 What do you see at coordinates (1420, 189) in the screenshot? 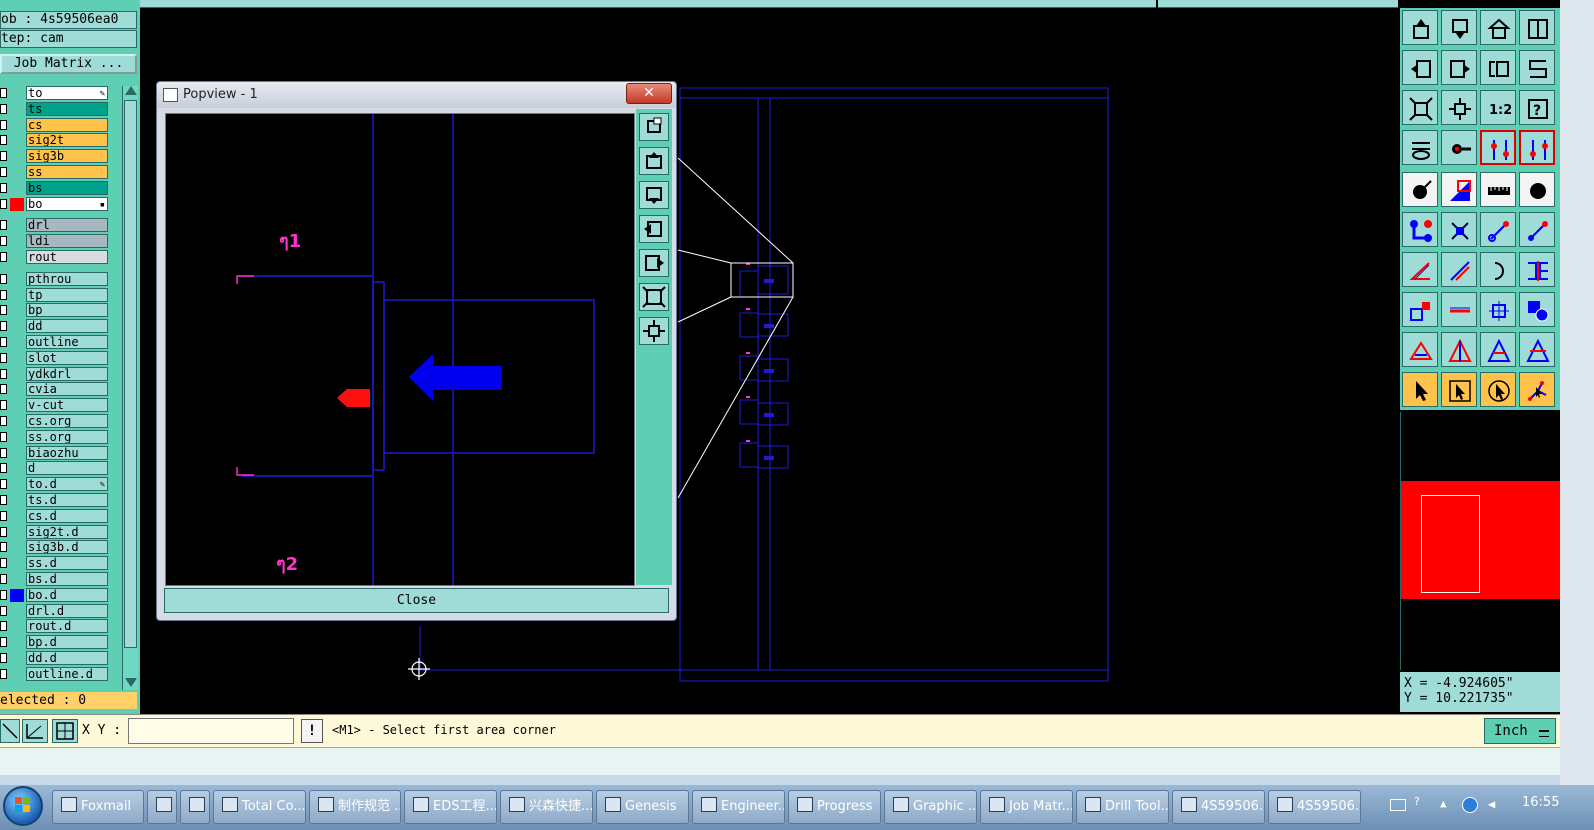
I see `add-pad-icon` at bounding box center [1420, 189].